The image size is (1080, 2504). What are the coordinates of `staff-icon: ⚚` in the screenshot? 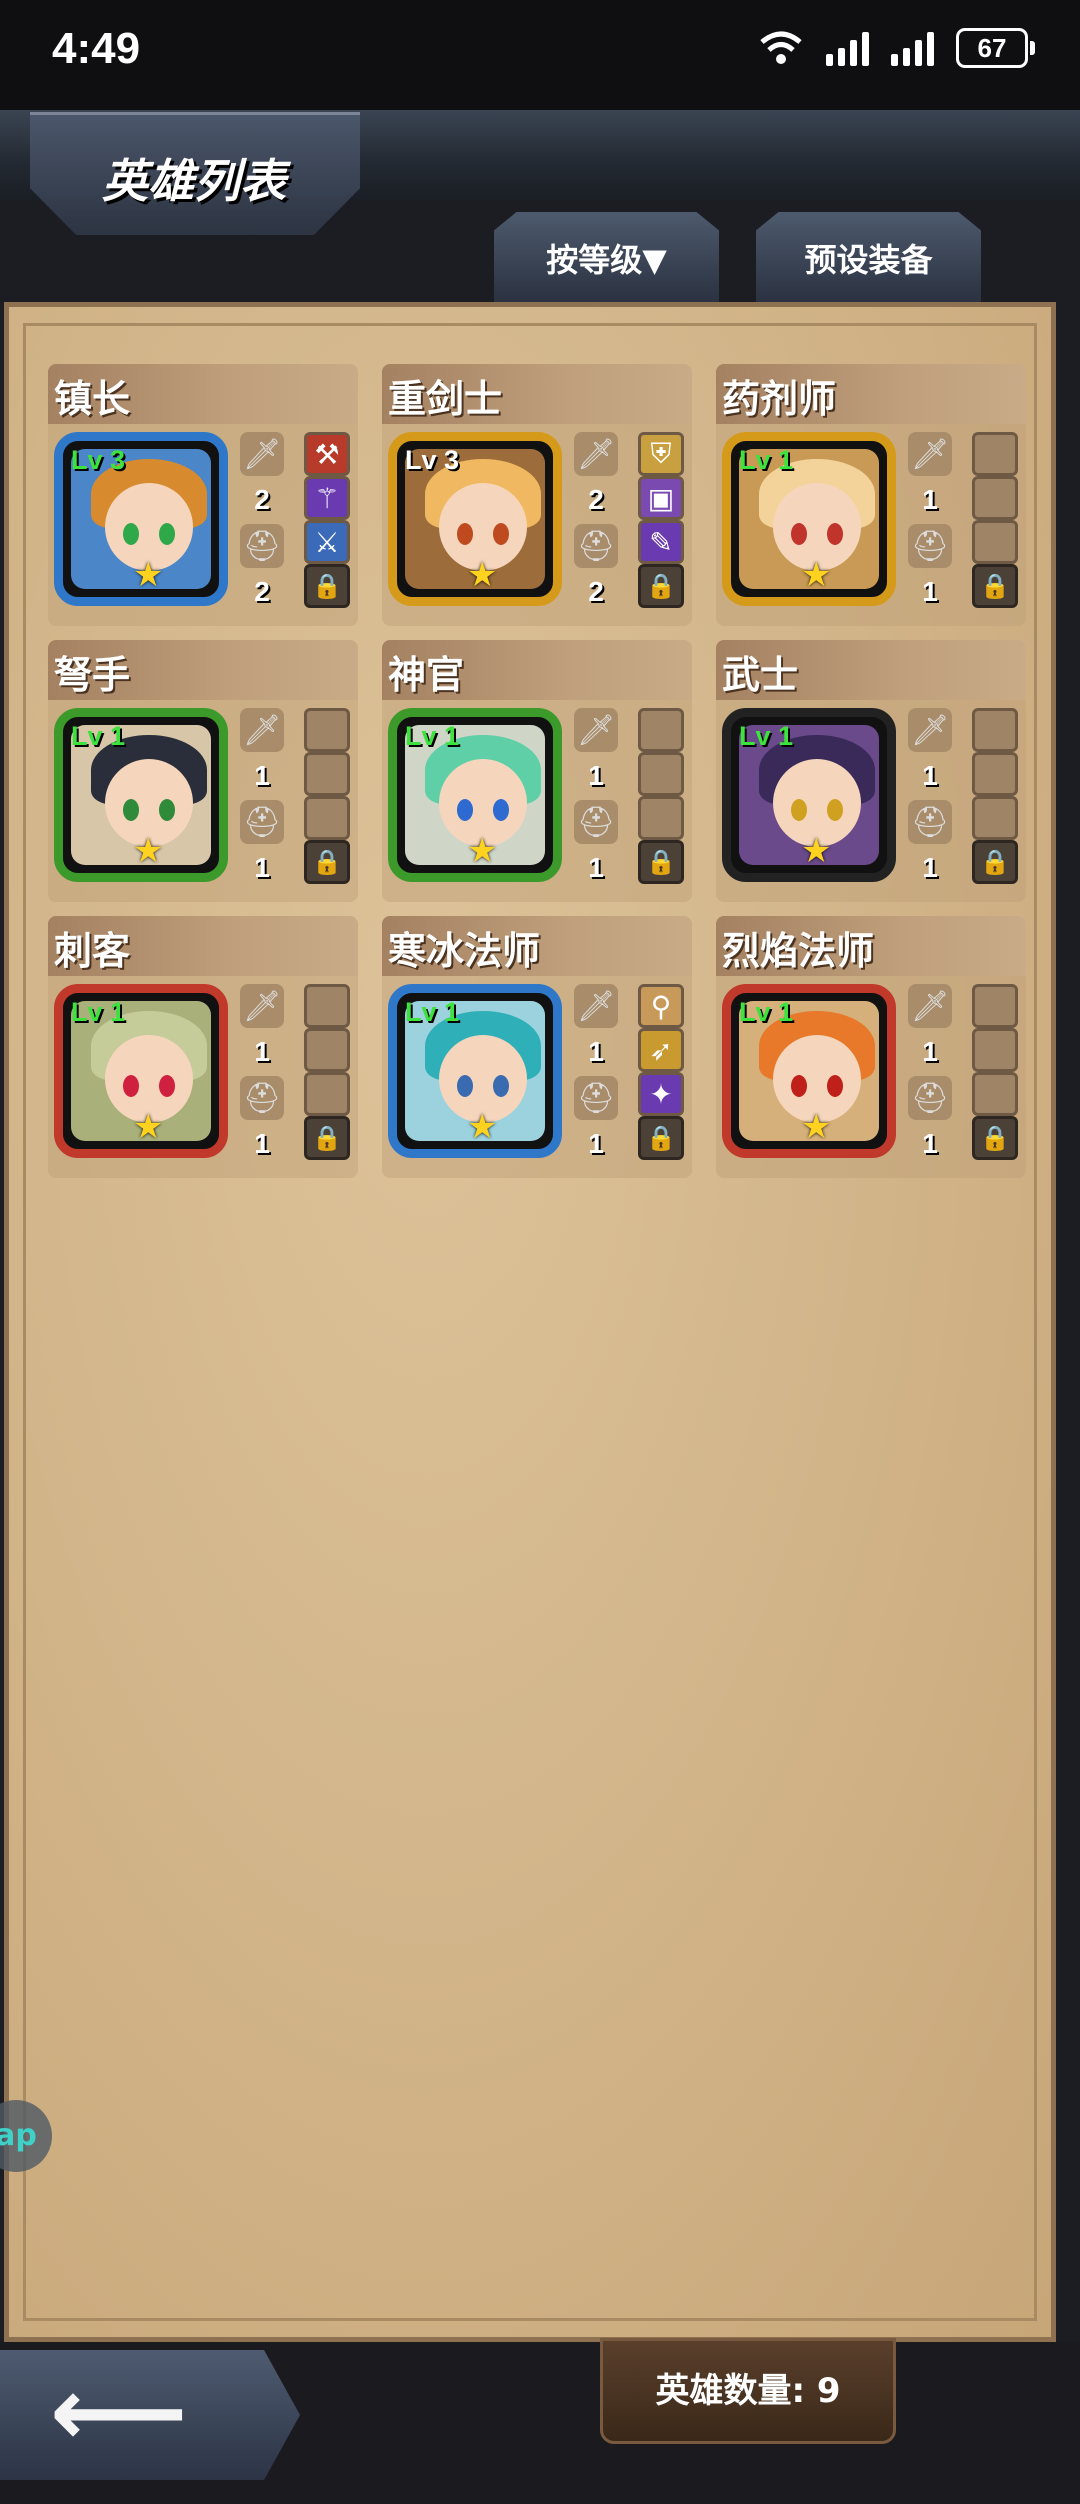 It's located at (327, 498).